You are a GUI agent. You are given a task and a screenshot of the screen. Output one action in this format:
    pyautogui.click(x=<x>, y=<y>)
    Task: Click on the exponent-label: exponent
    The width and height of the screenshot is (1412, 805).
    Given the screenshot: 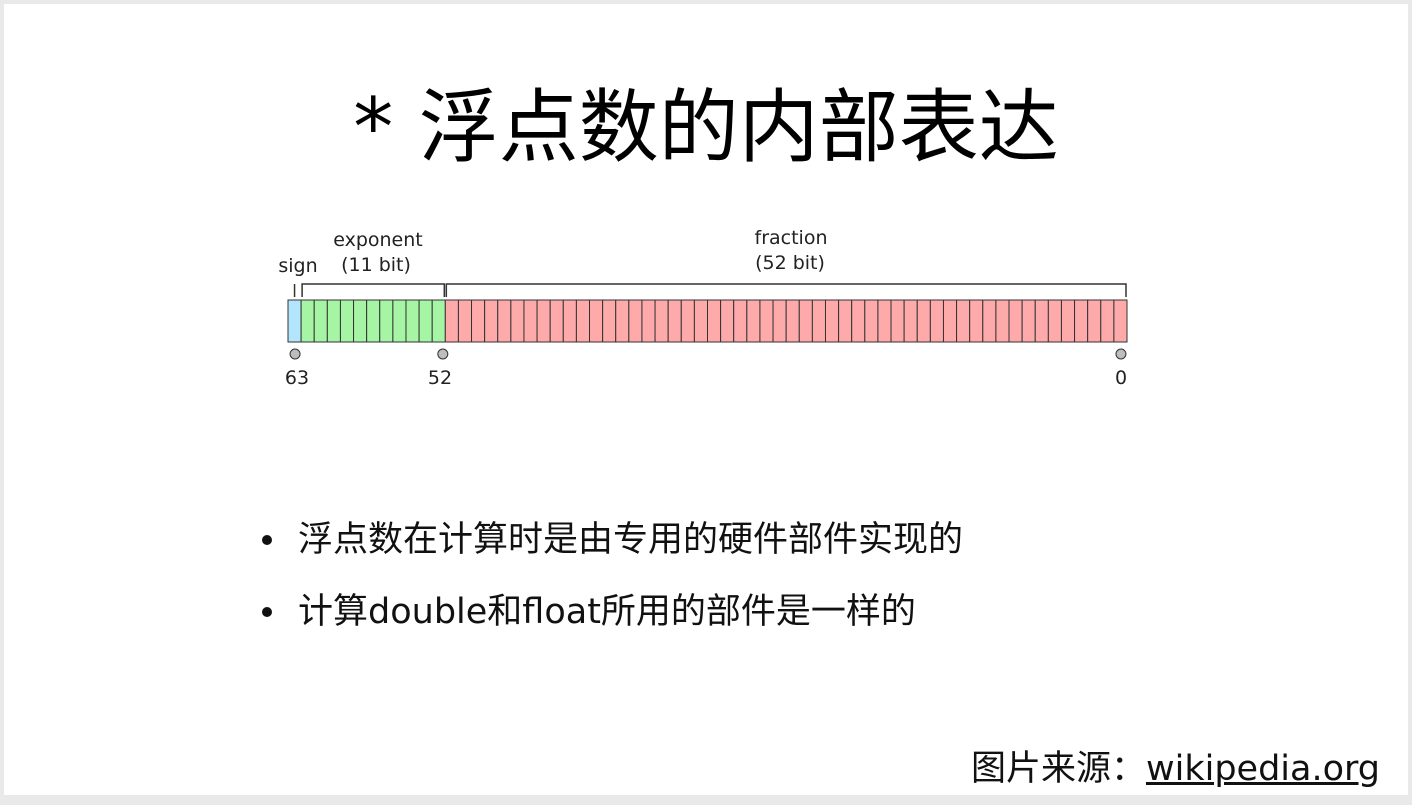 What is the action you would take?
    pyautogui.click(x=378, y=240)
    